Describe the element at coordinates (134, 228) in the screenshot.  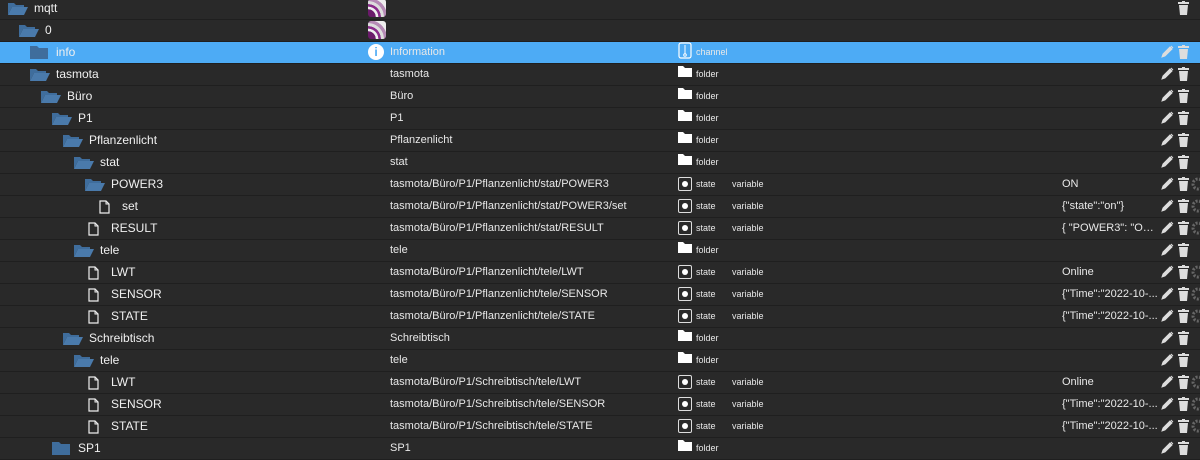
I see `object-id: RESULT` at that location.